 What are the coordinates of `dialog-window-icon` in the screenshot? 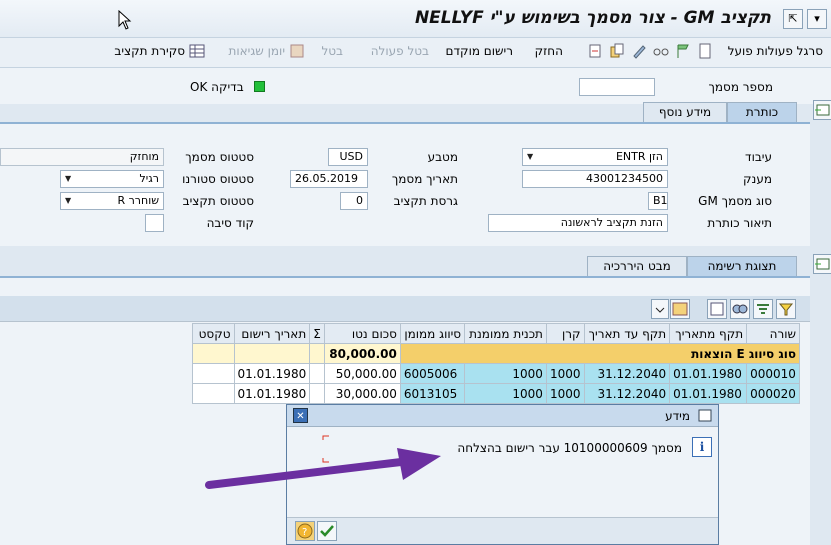 It's located at (705, 415).